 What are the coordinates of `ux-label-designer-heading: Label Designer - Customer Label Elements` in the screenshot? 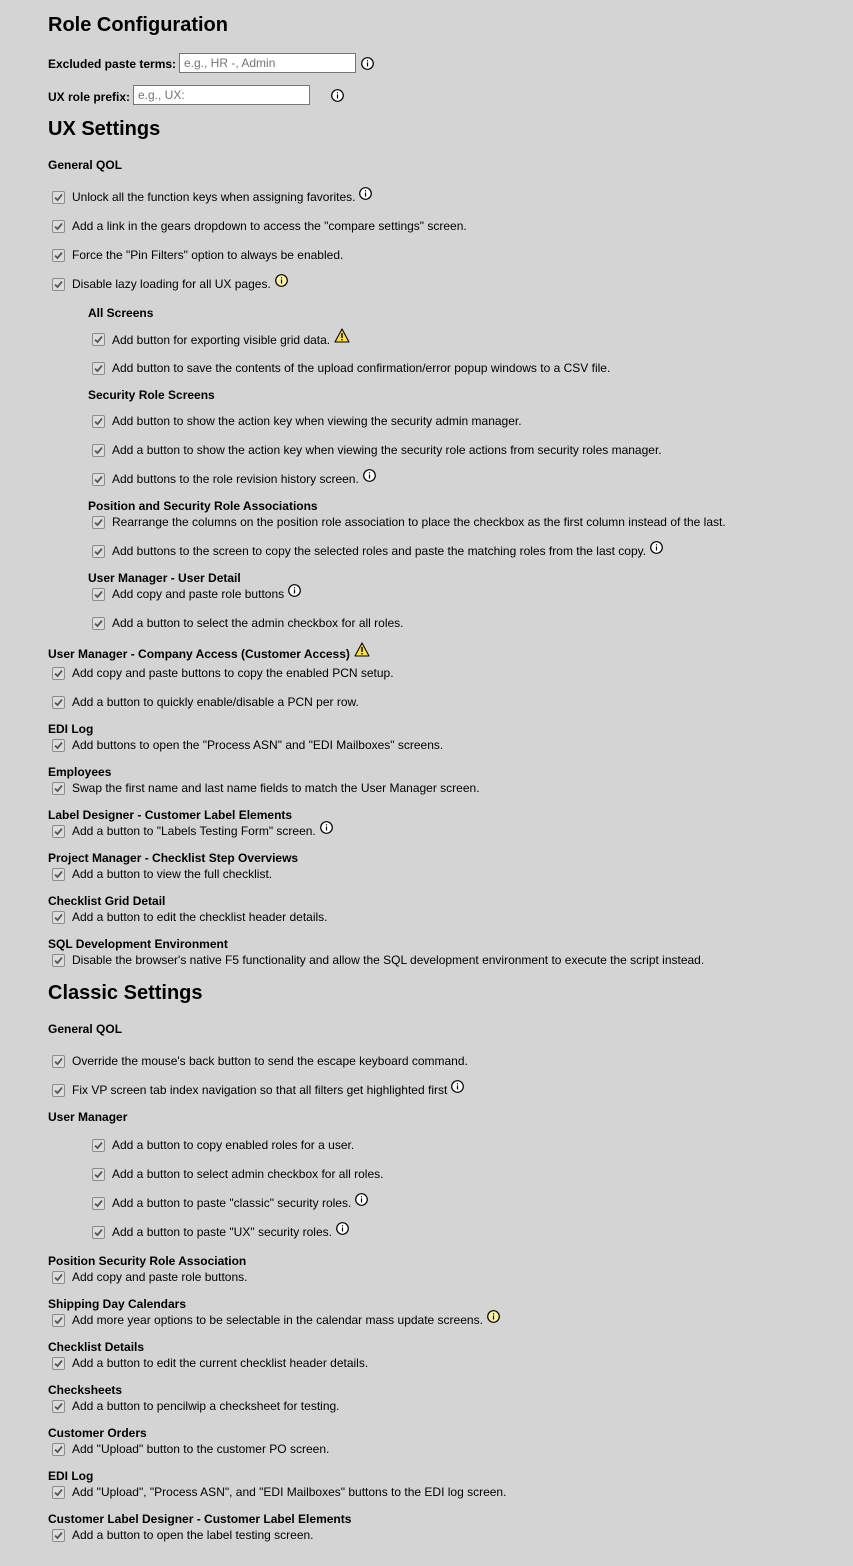 It's located at (170, 815).